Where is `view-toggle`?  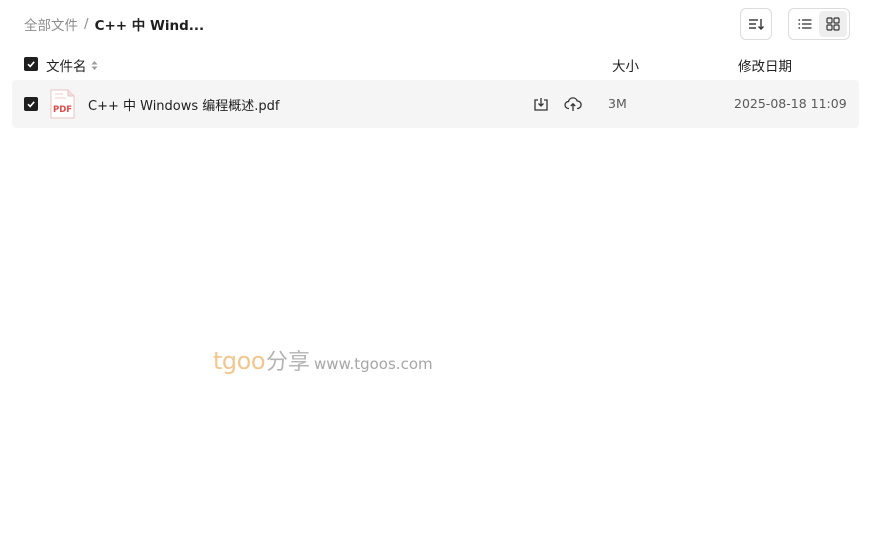 view-toggle is located at coordinates (819, 24).